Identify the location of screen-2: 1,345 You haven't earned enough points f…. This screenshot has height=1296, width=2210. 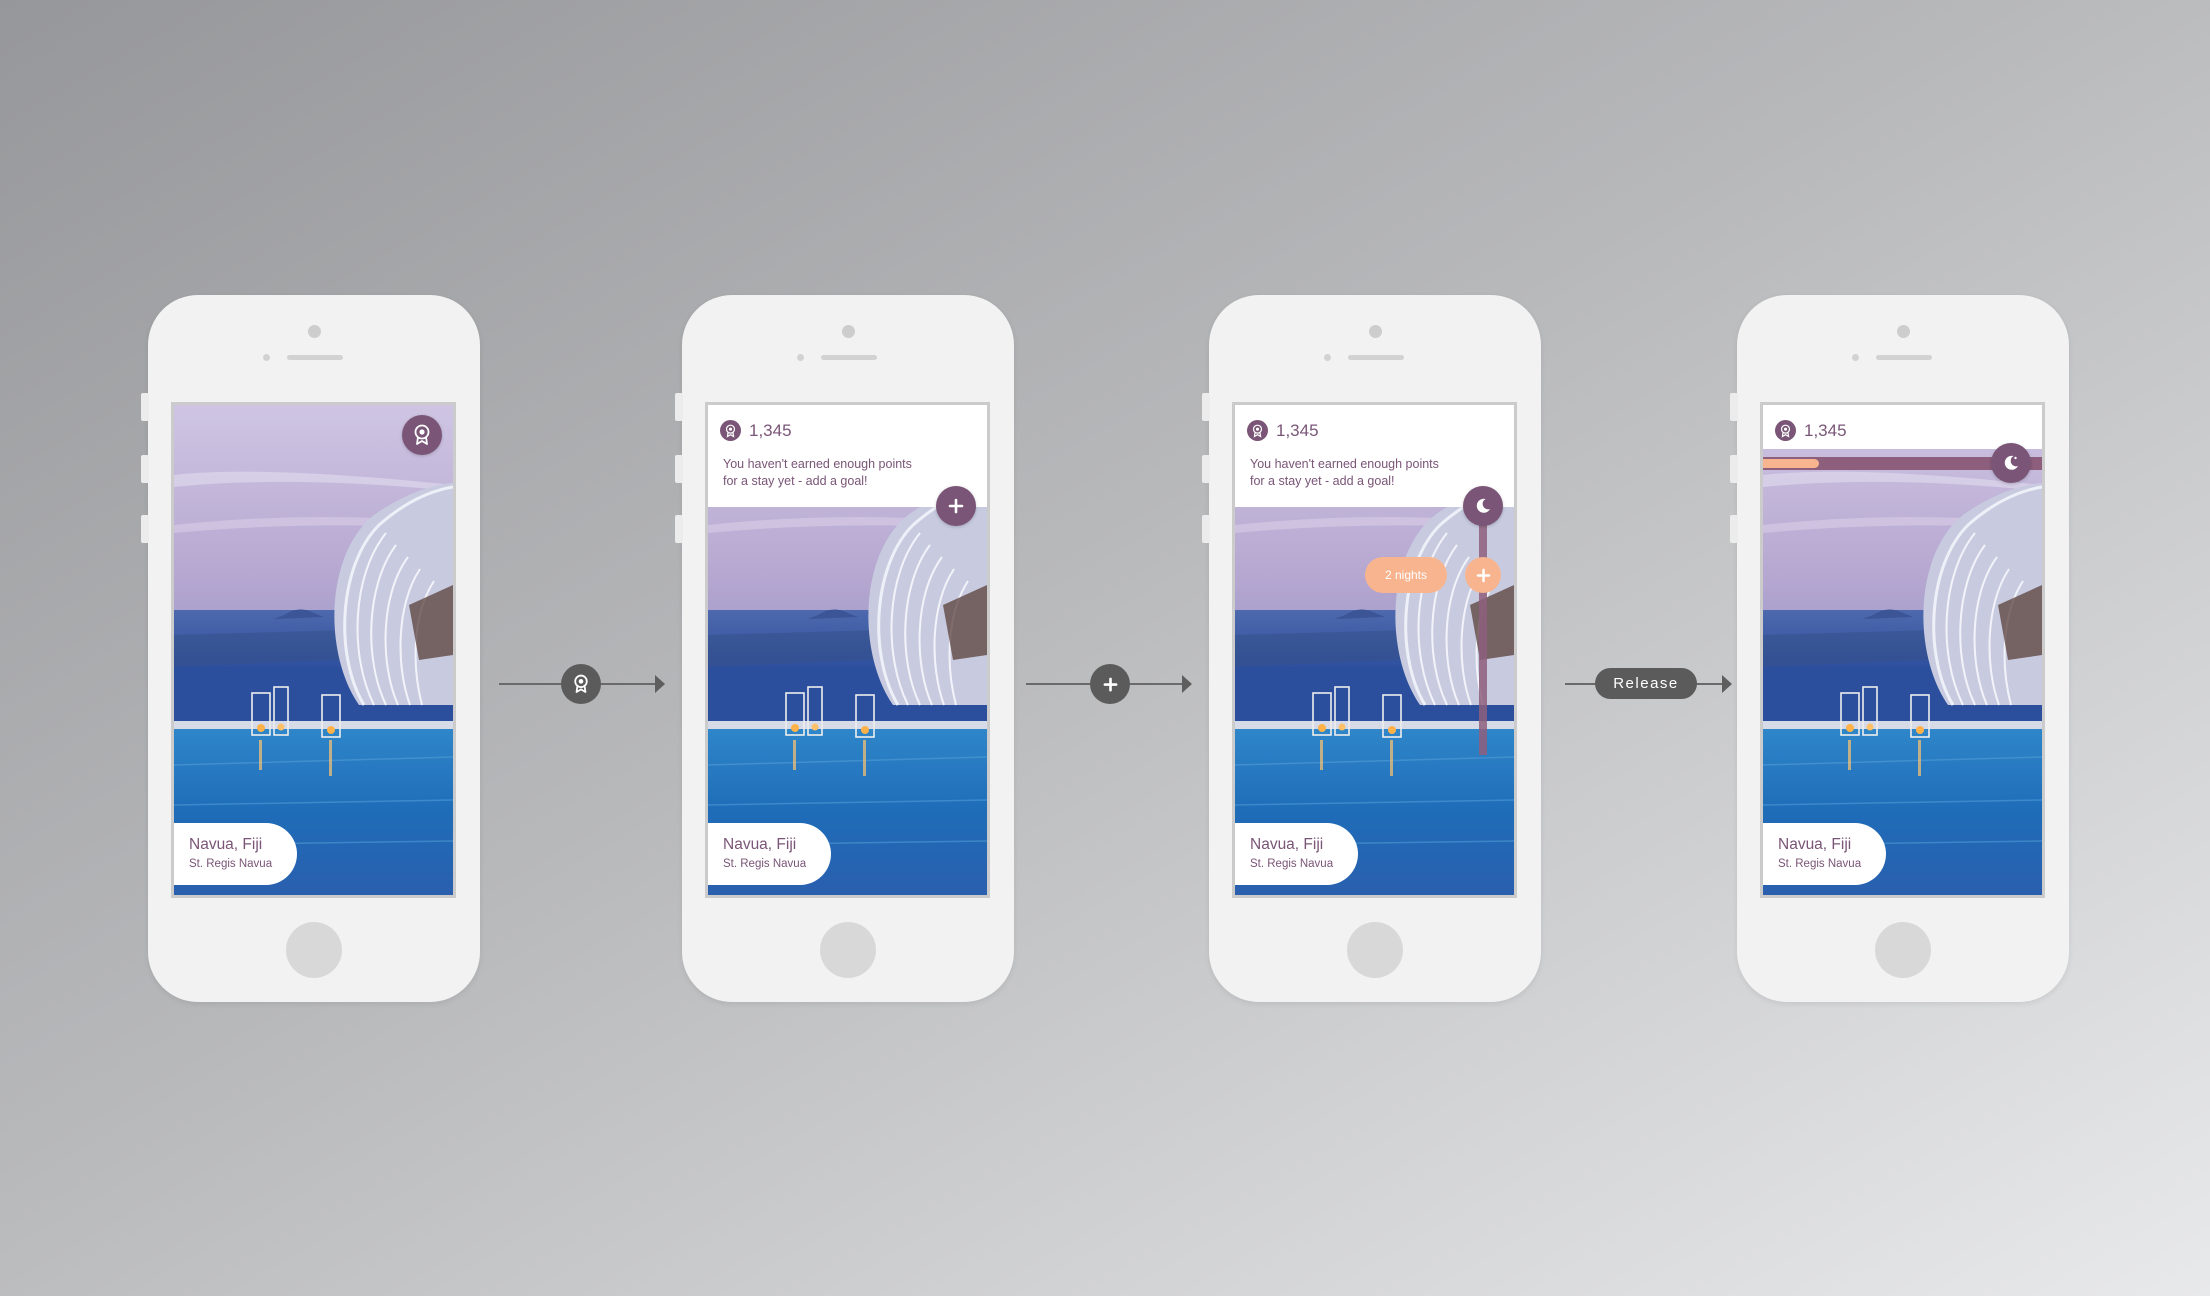
(847, 650).